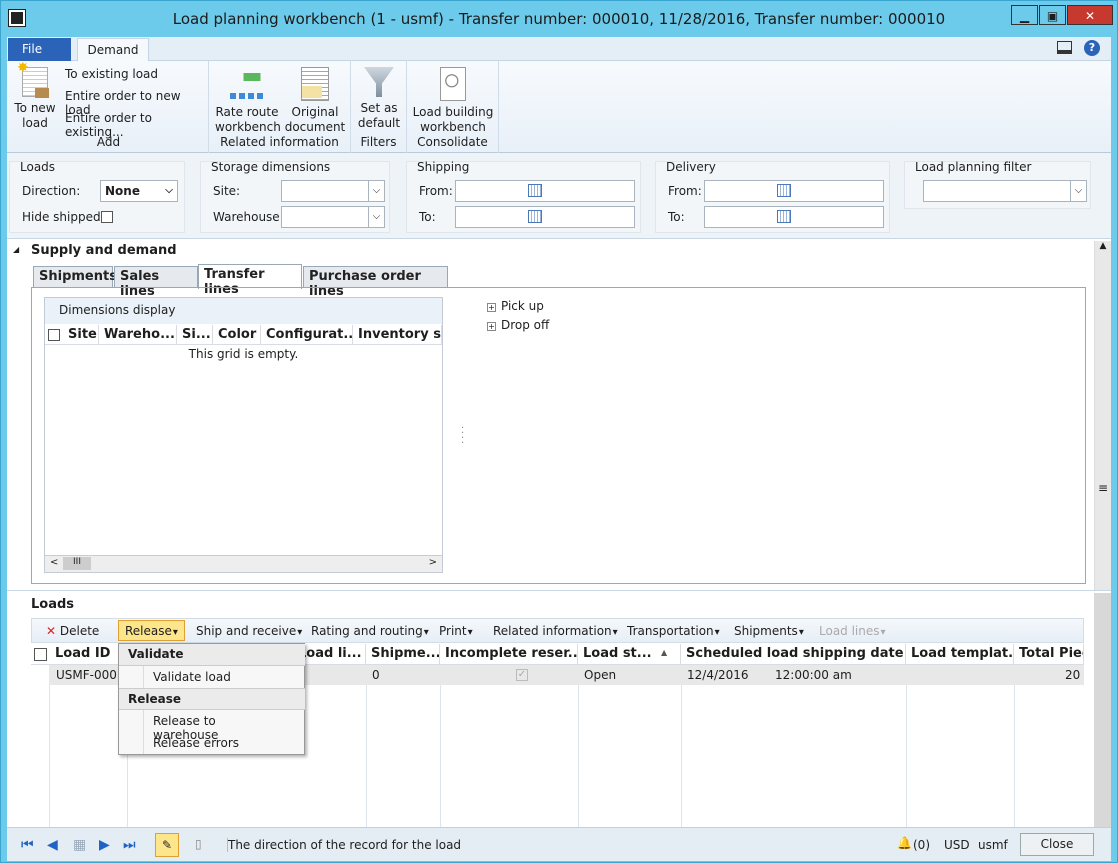 The height and width of the screenshot is (863, 1118). Describe the element at coordinates (35, 96) in the screenshot. I see `to-new-load-button: ✸ To new load` at that location.